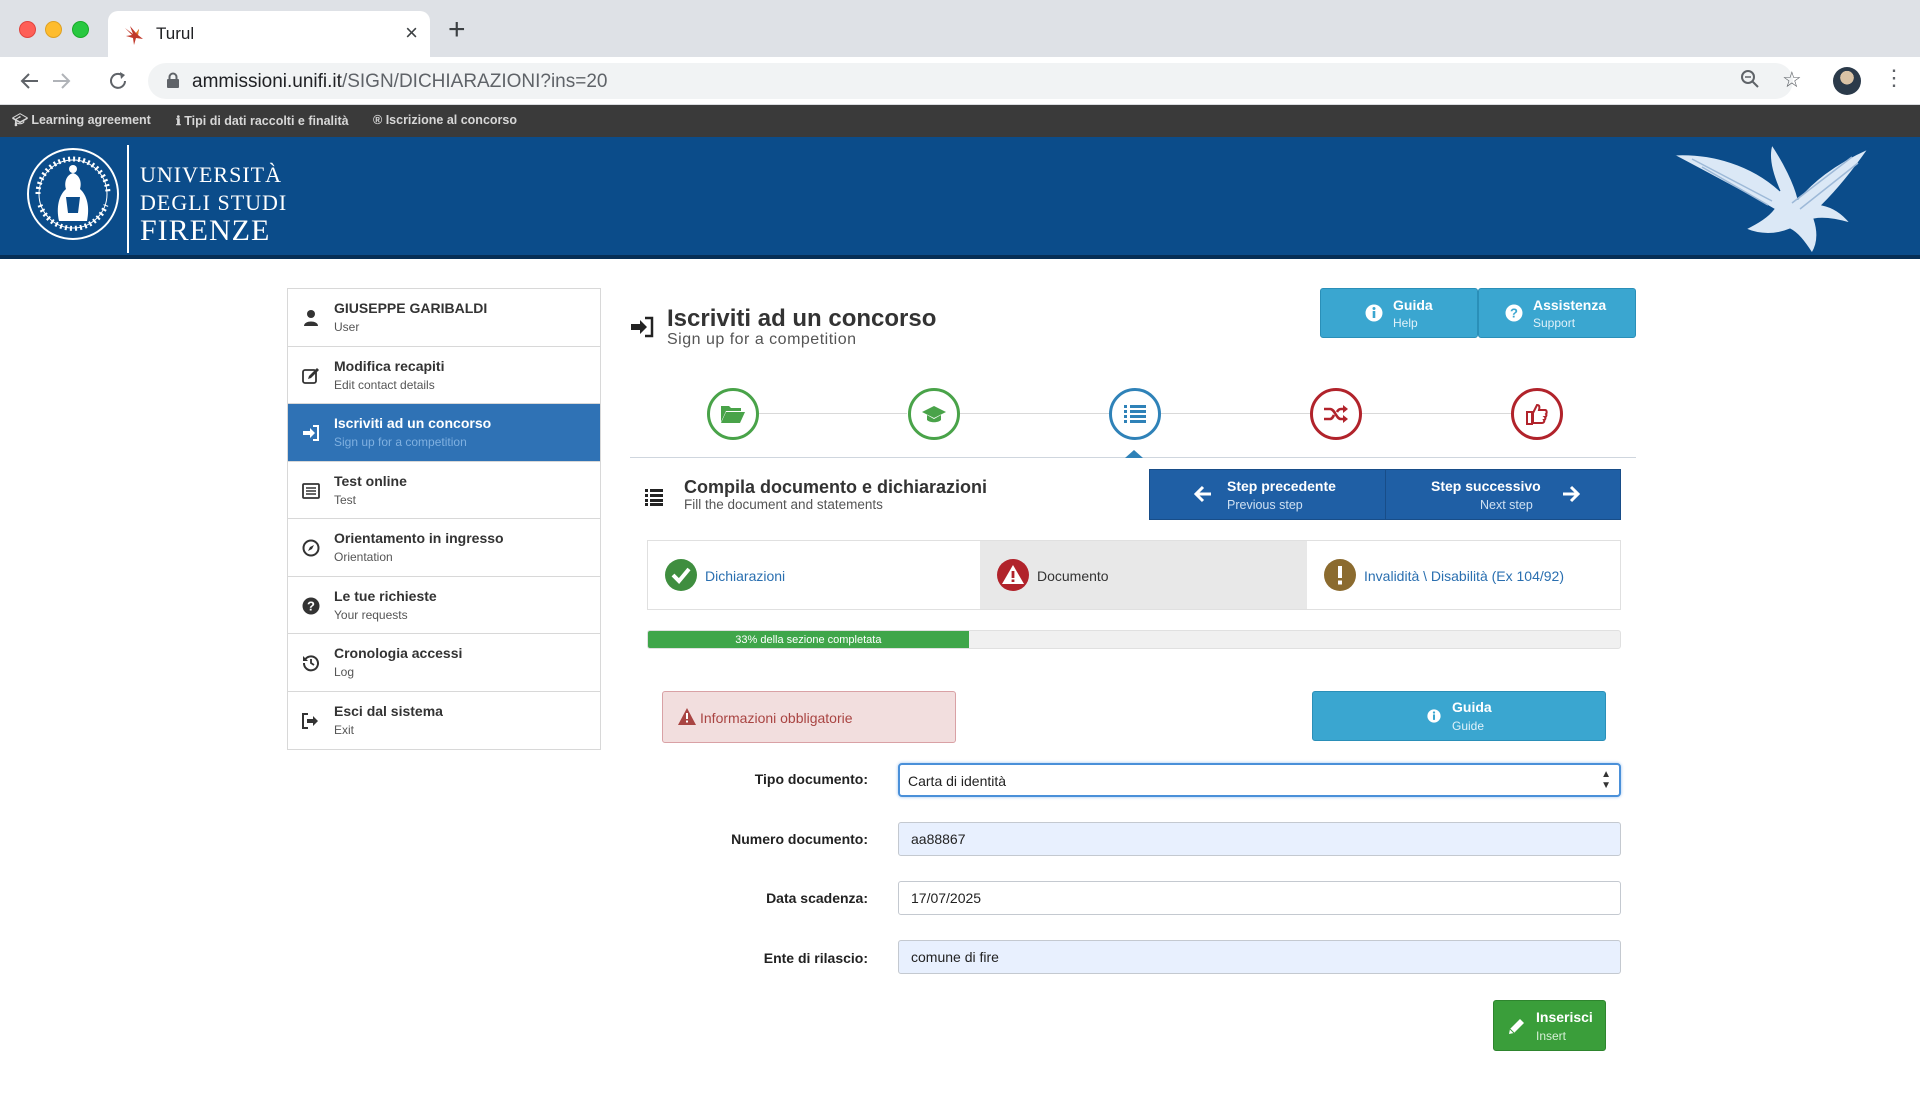 The width and height of the screenshot is (1920, 1113). I want to click on section-progress-bar: 33% della sezione completata, so click(1134, 639).